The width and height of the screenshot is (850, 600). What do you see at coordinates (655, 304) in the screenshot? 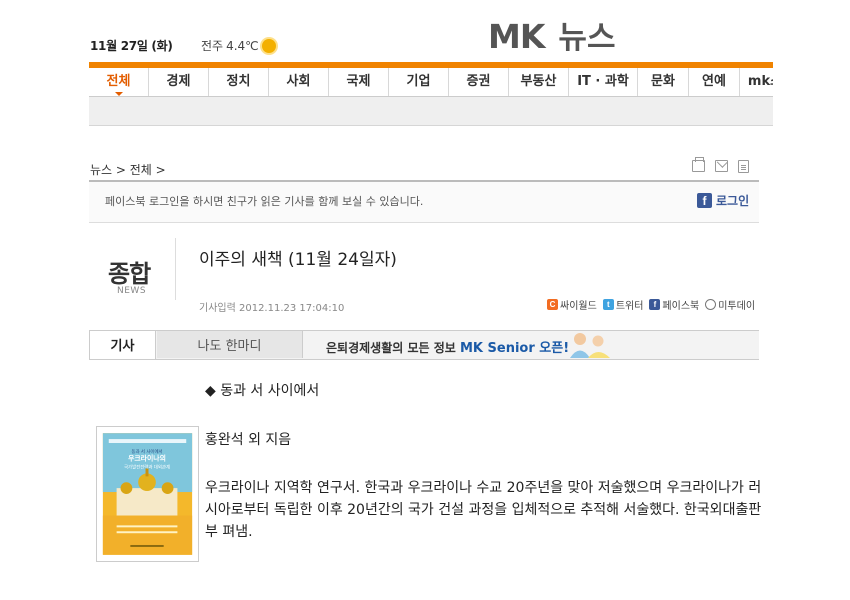
I see `facebook-share-icon: f` at bounding box center [655, 304].